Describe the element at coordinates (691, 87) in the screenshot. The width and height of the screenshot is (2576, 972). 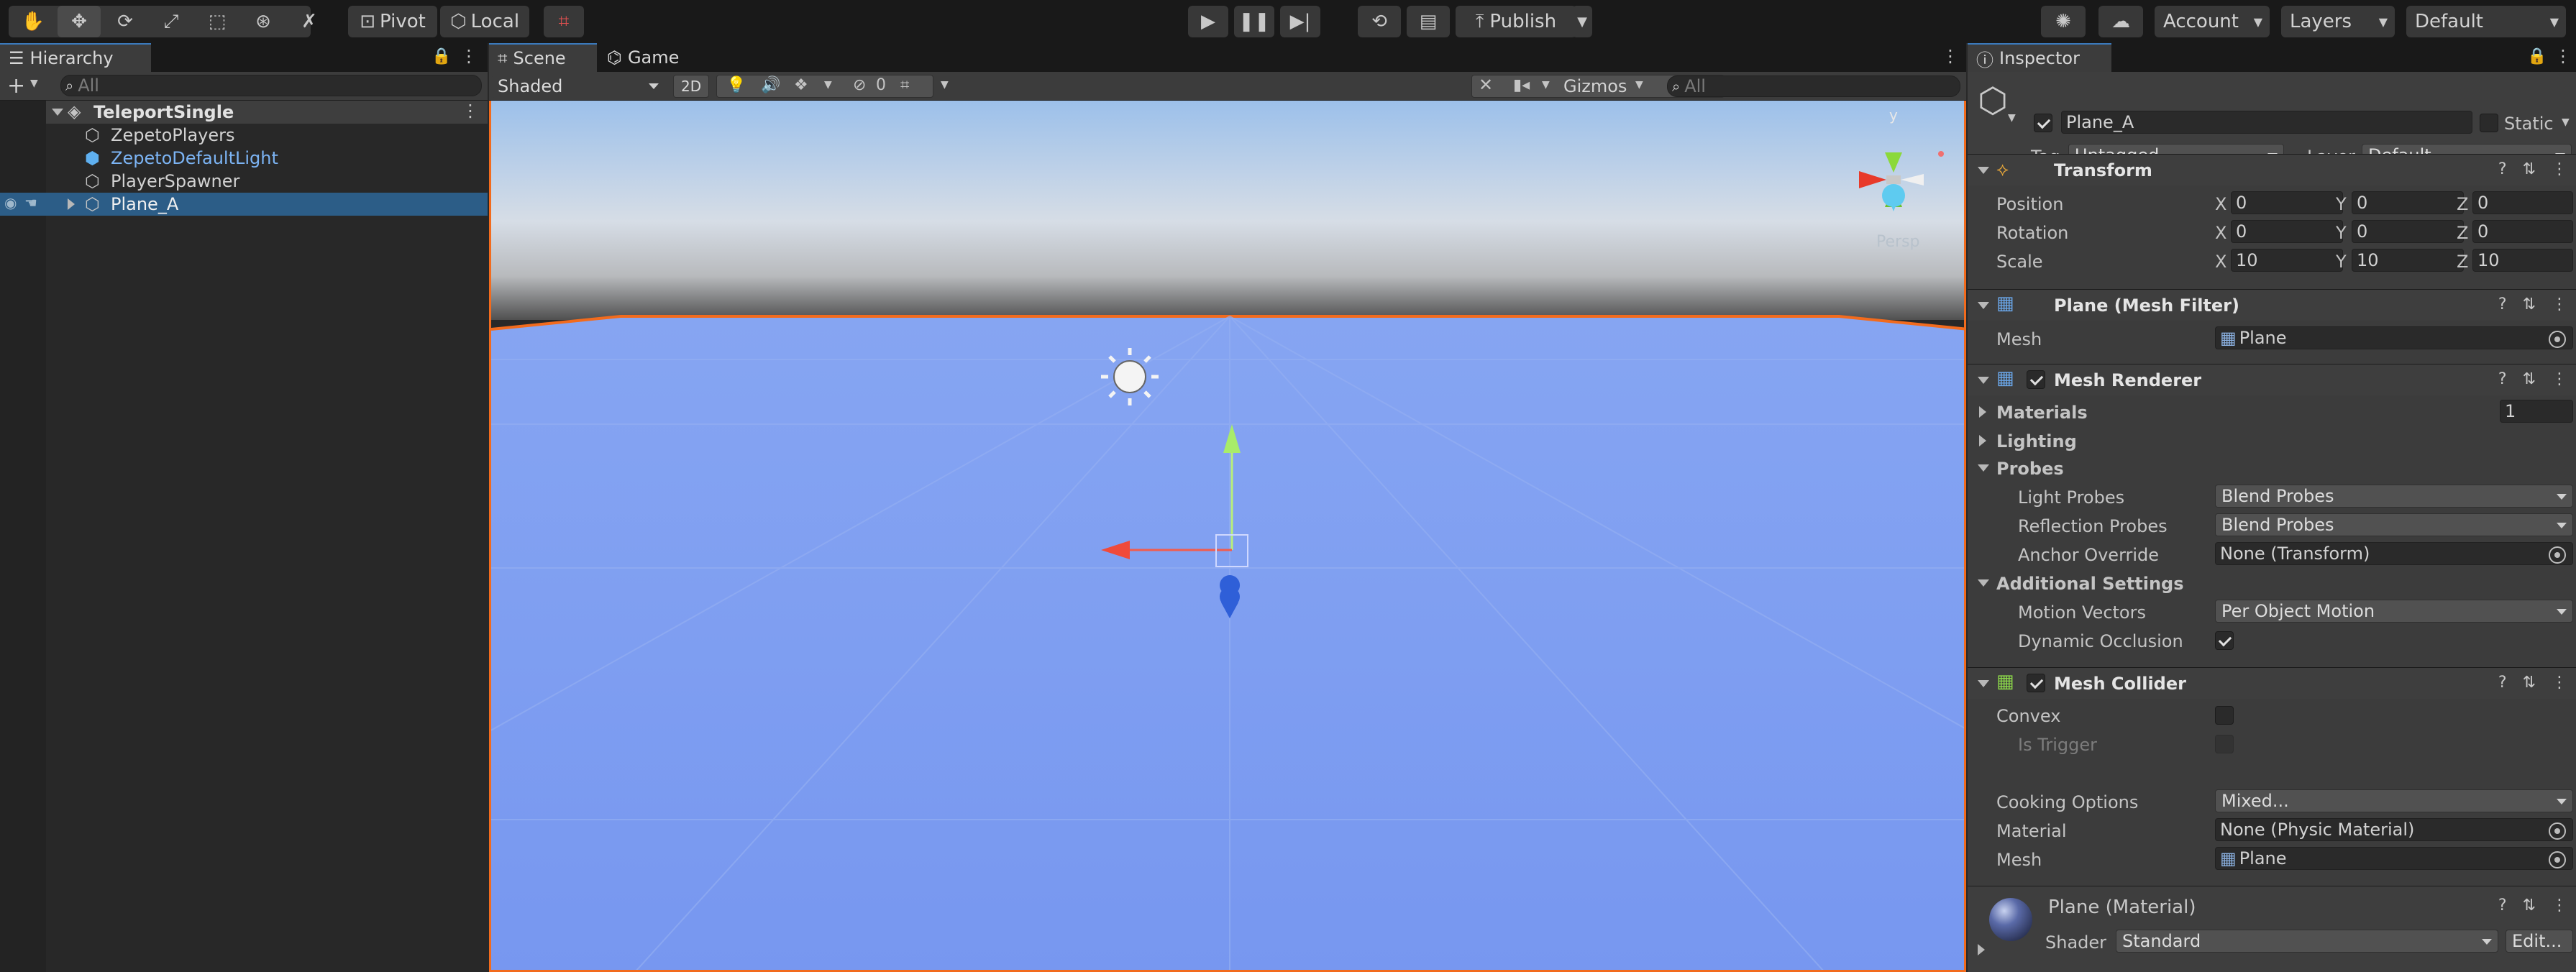
I see `2d-toggle-button: 2D` at that location.